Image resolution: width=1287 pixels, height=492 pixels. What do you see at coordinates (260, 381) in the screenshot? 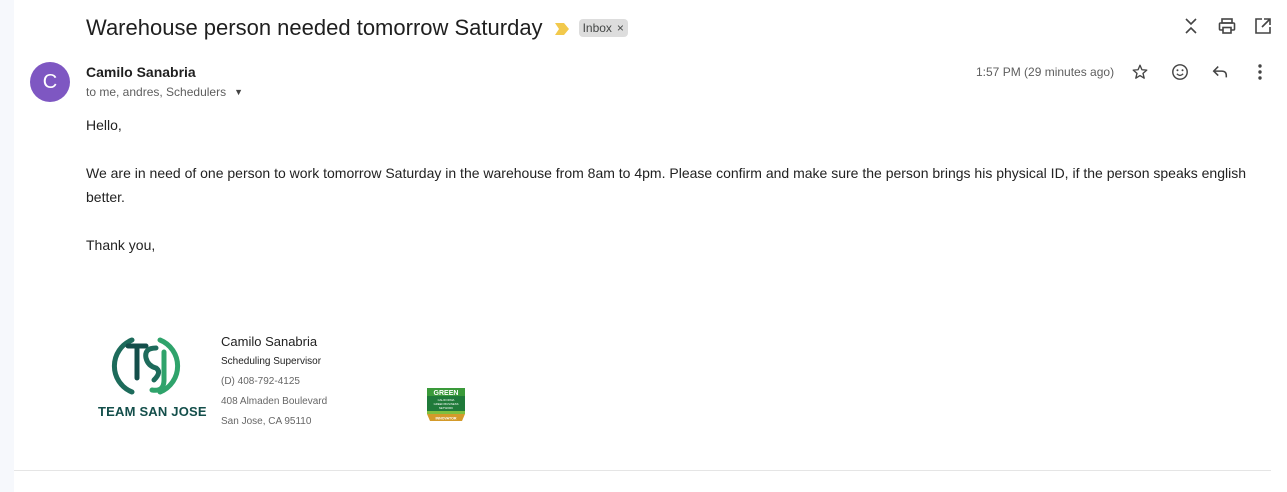
I see `signature-phone: (D) 408-792-4125` at bounding box center [260, 381].